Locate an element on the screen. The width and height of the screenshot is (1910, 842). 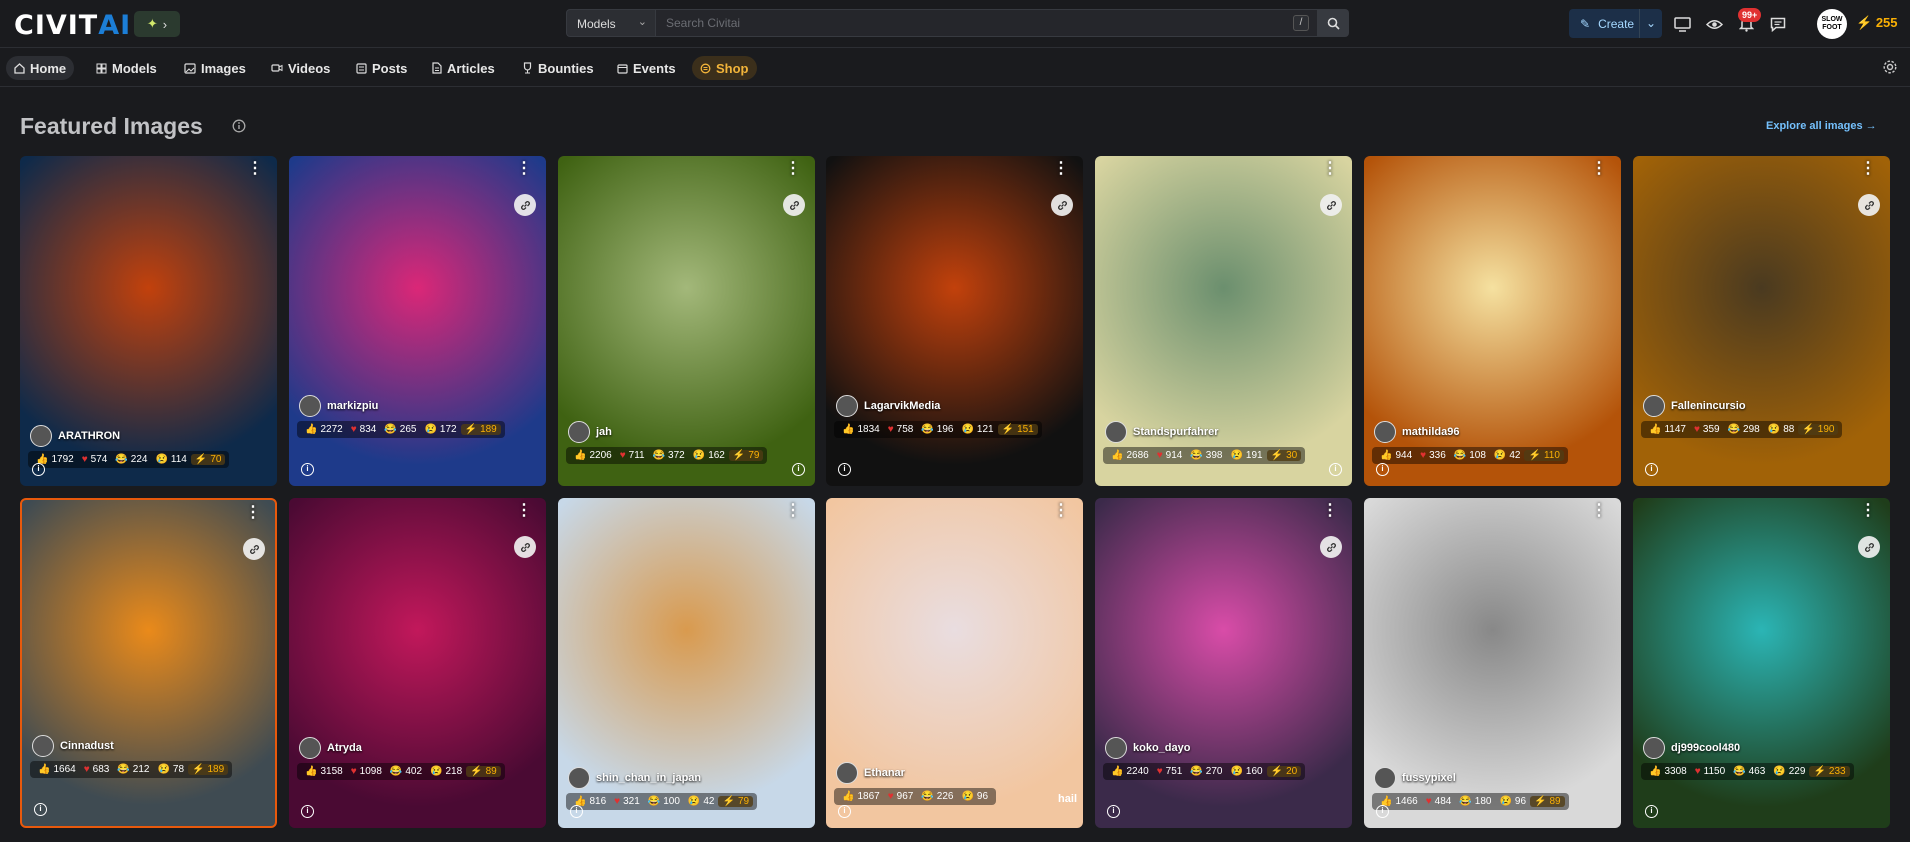
card-user: mathilda96 is located at coordinates (1416, 432).